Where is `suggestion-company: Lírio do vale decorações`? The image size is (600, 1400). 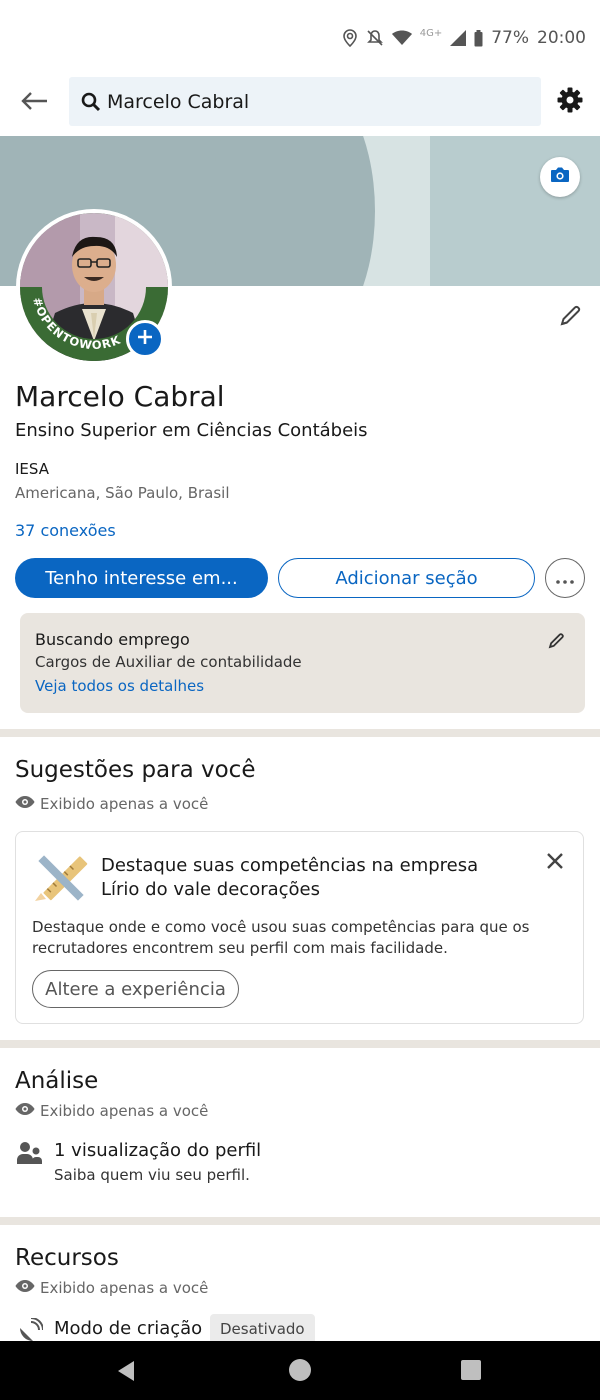
suggestion-company: Lírio do vale decorações is located at coordinates (211, 889).